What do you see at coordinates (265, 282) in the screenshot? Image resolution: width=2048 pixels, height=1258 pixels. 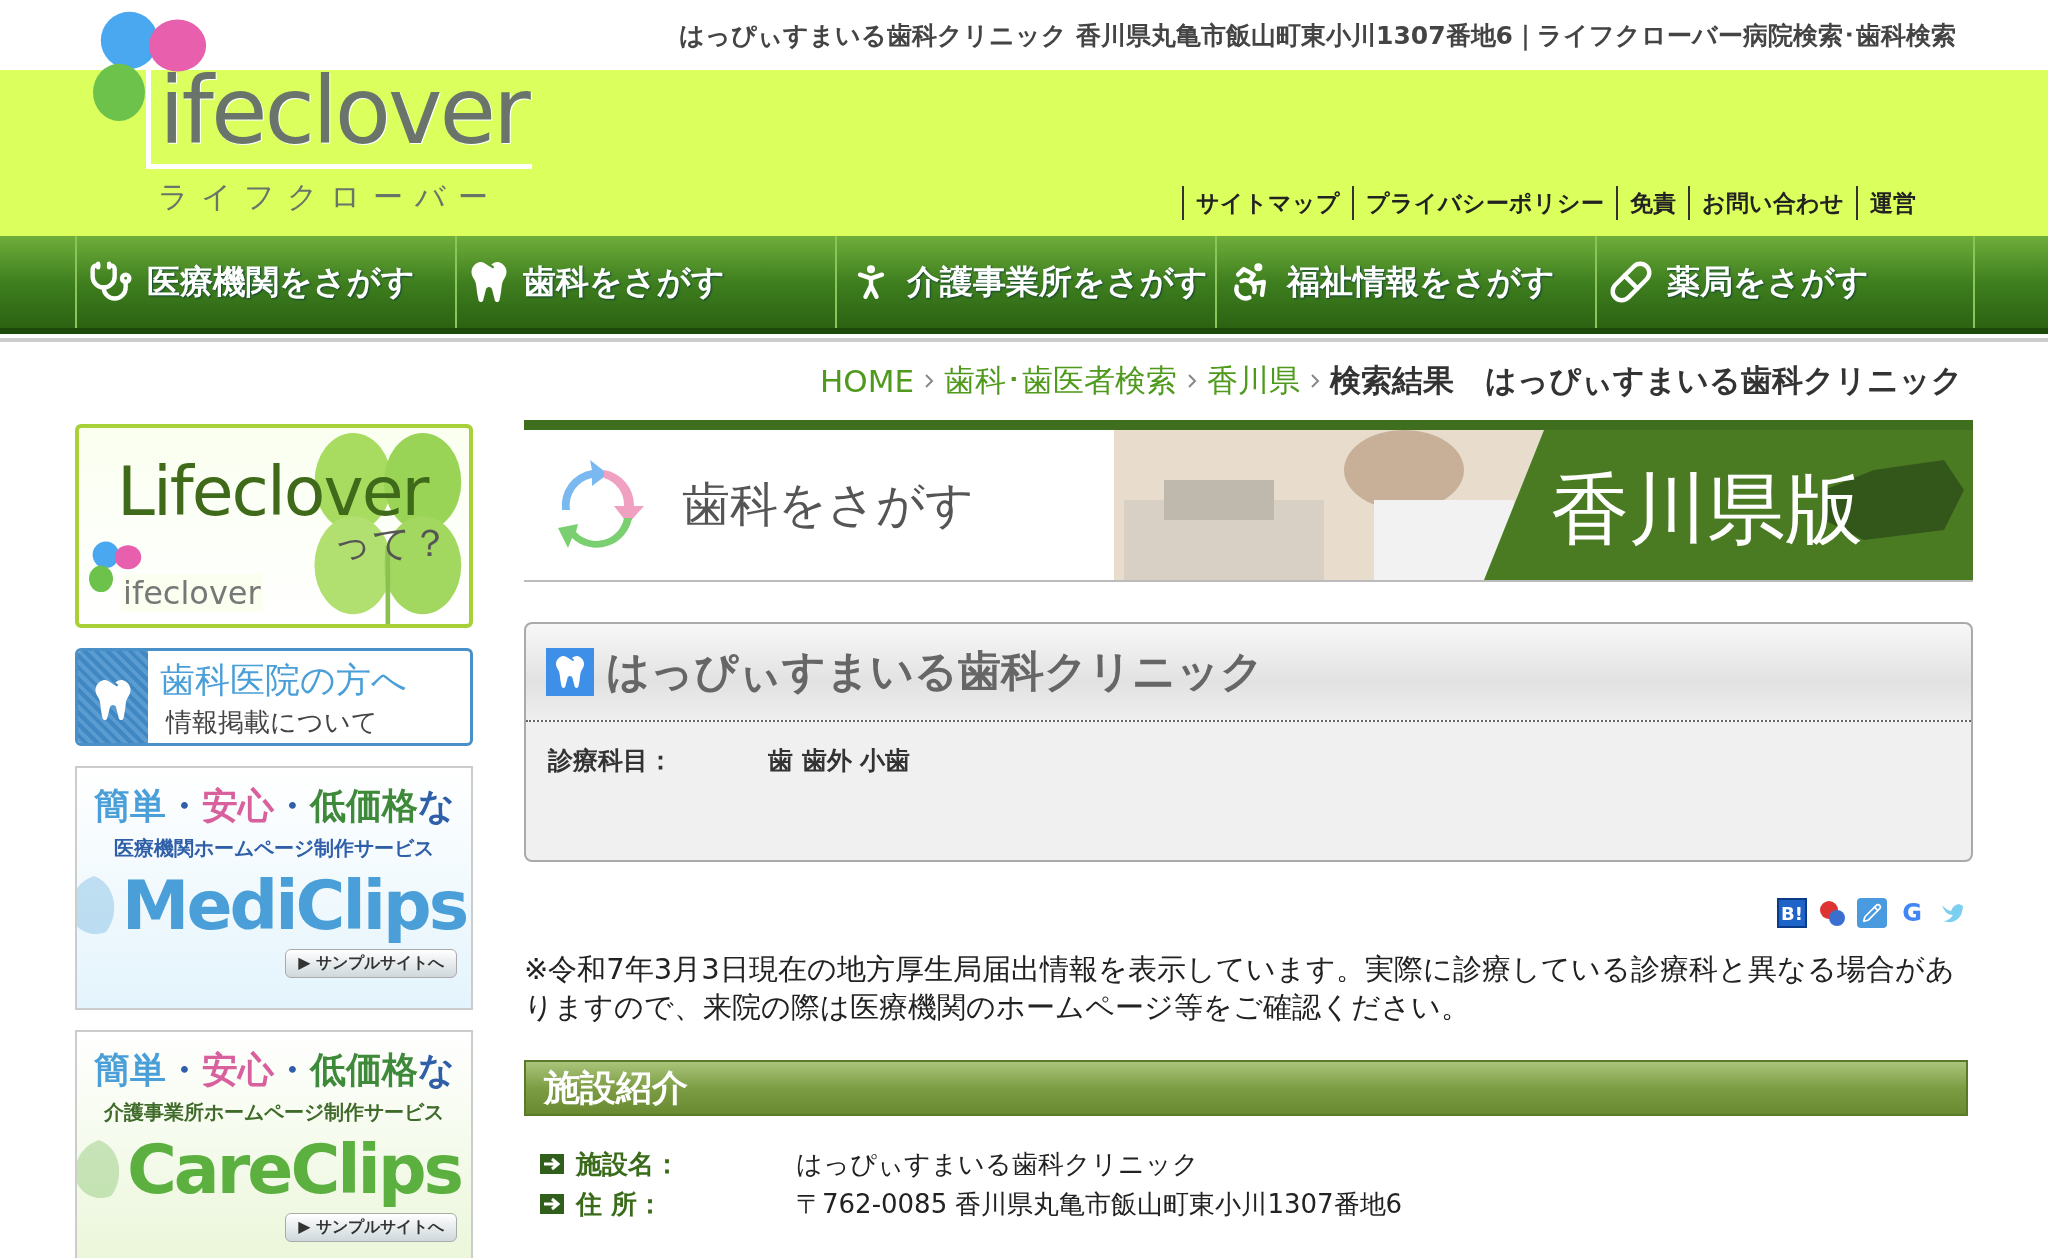 I see `nav-tab: 医療機関をさがす` at bounding box center [265, 282].